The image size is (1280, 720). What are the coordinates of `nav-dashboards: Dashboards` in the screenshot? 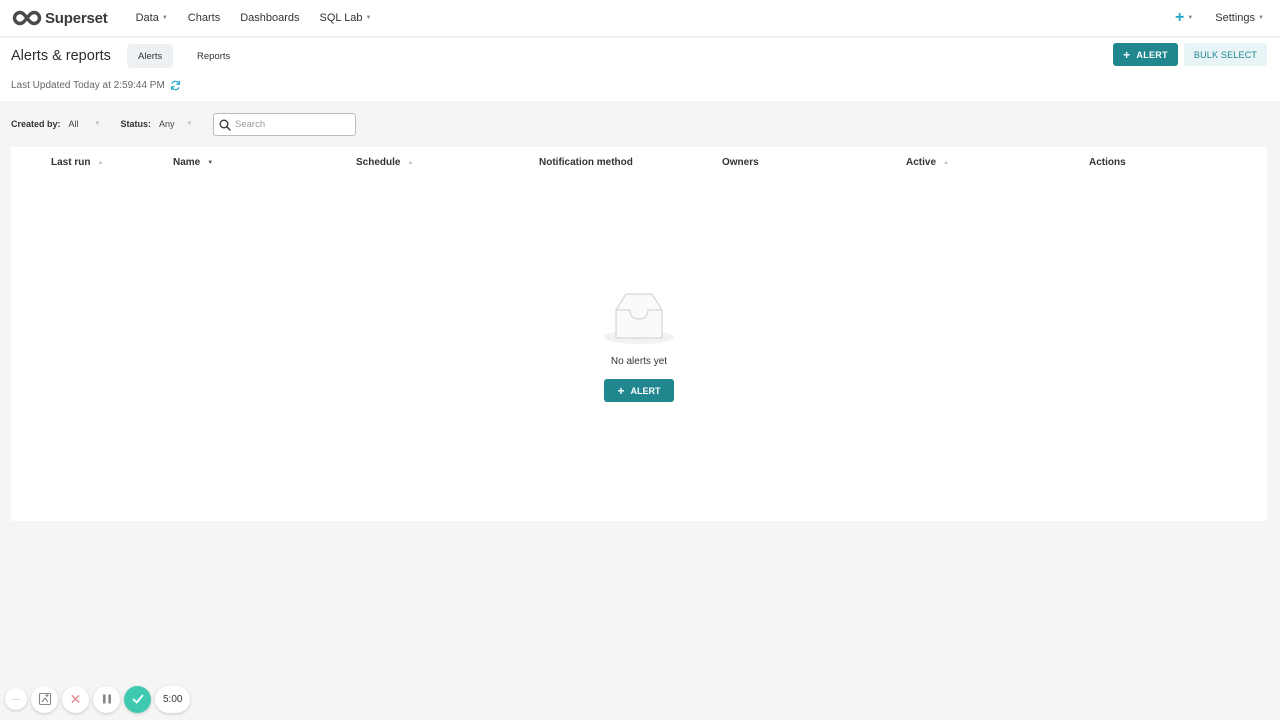 It's located at (269, 18).